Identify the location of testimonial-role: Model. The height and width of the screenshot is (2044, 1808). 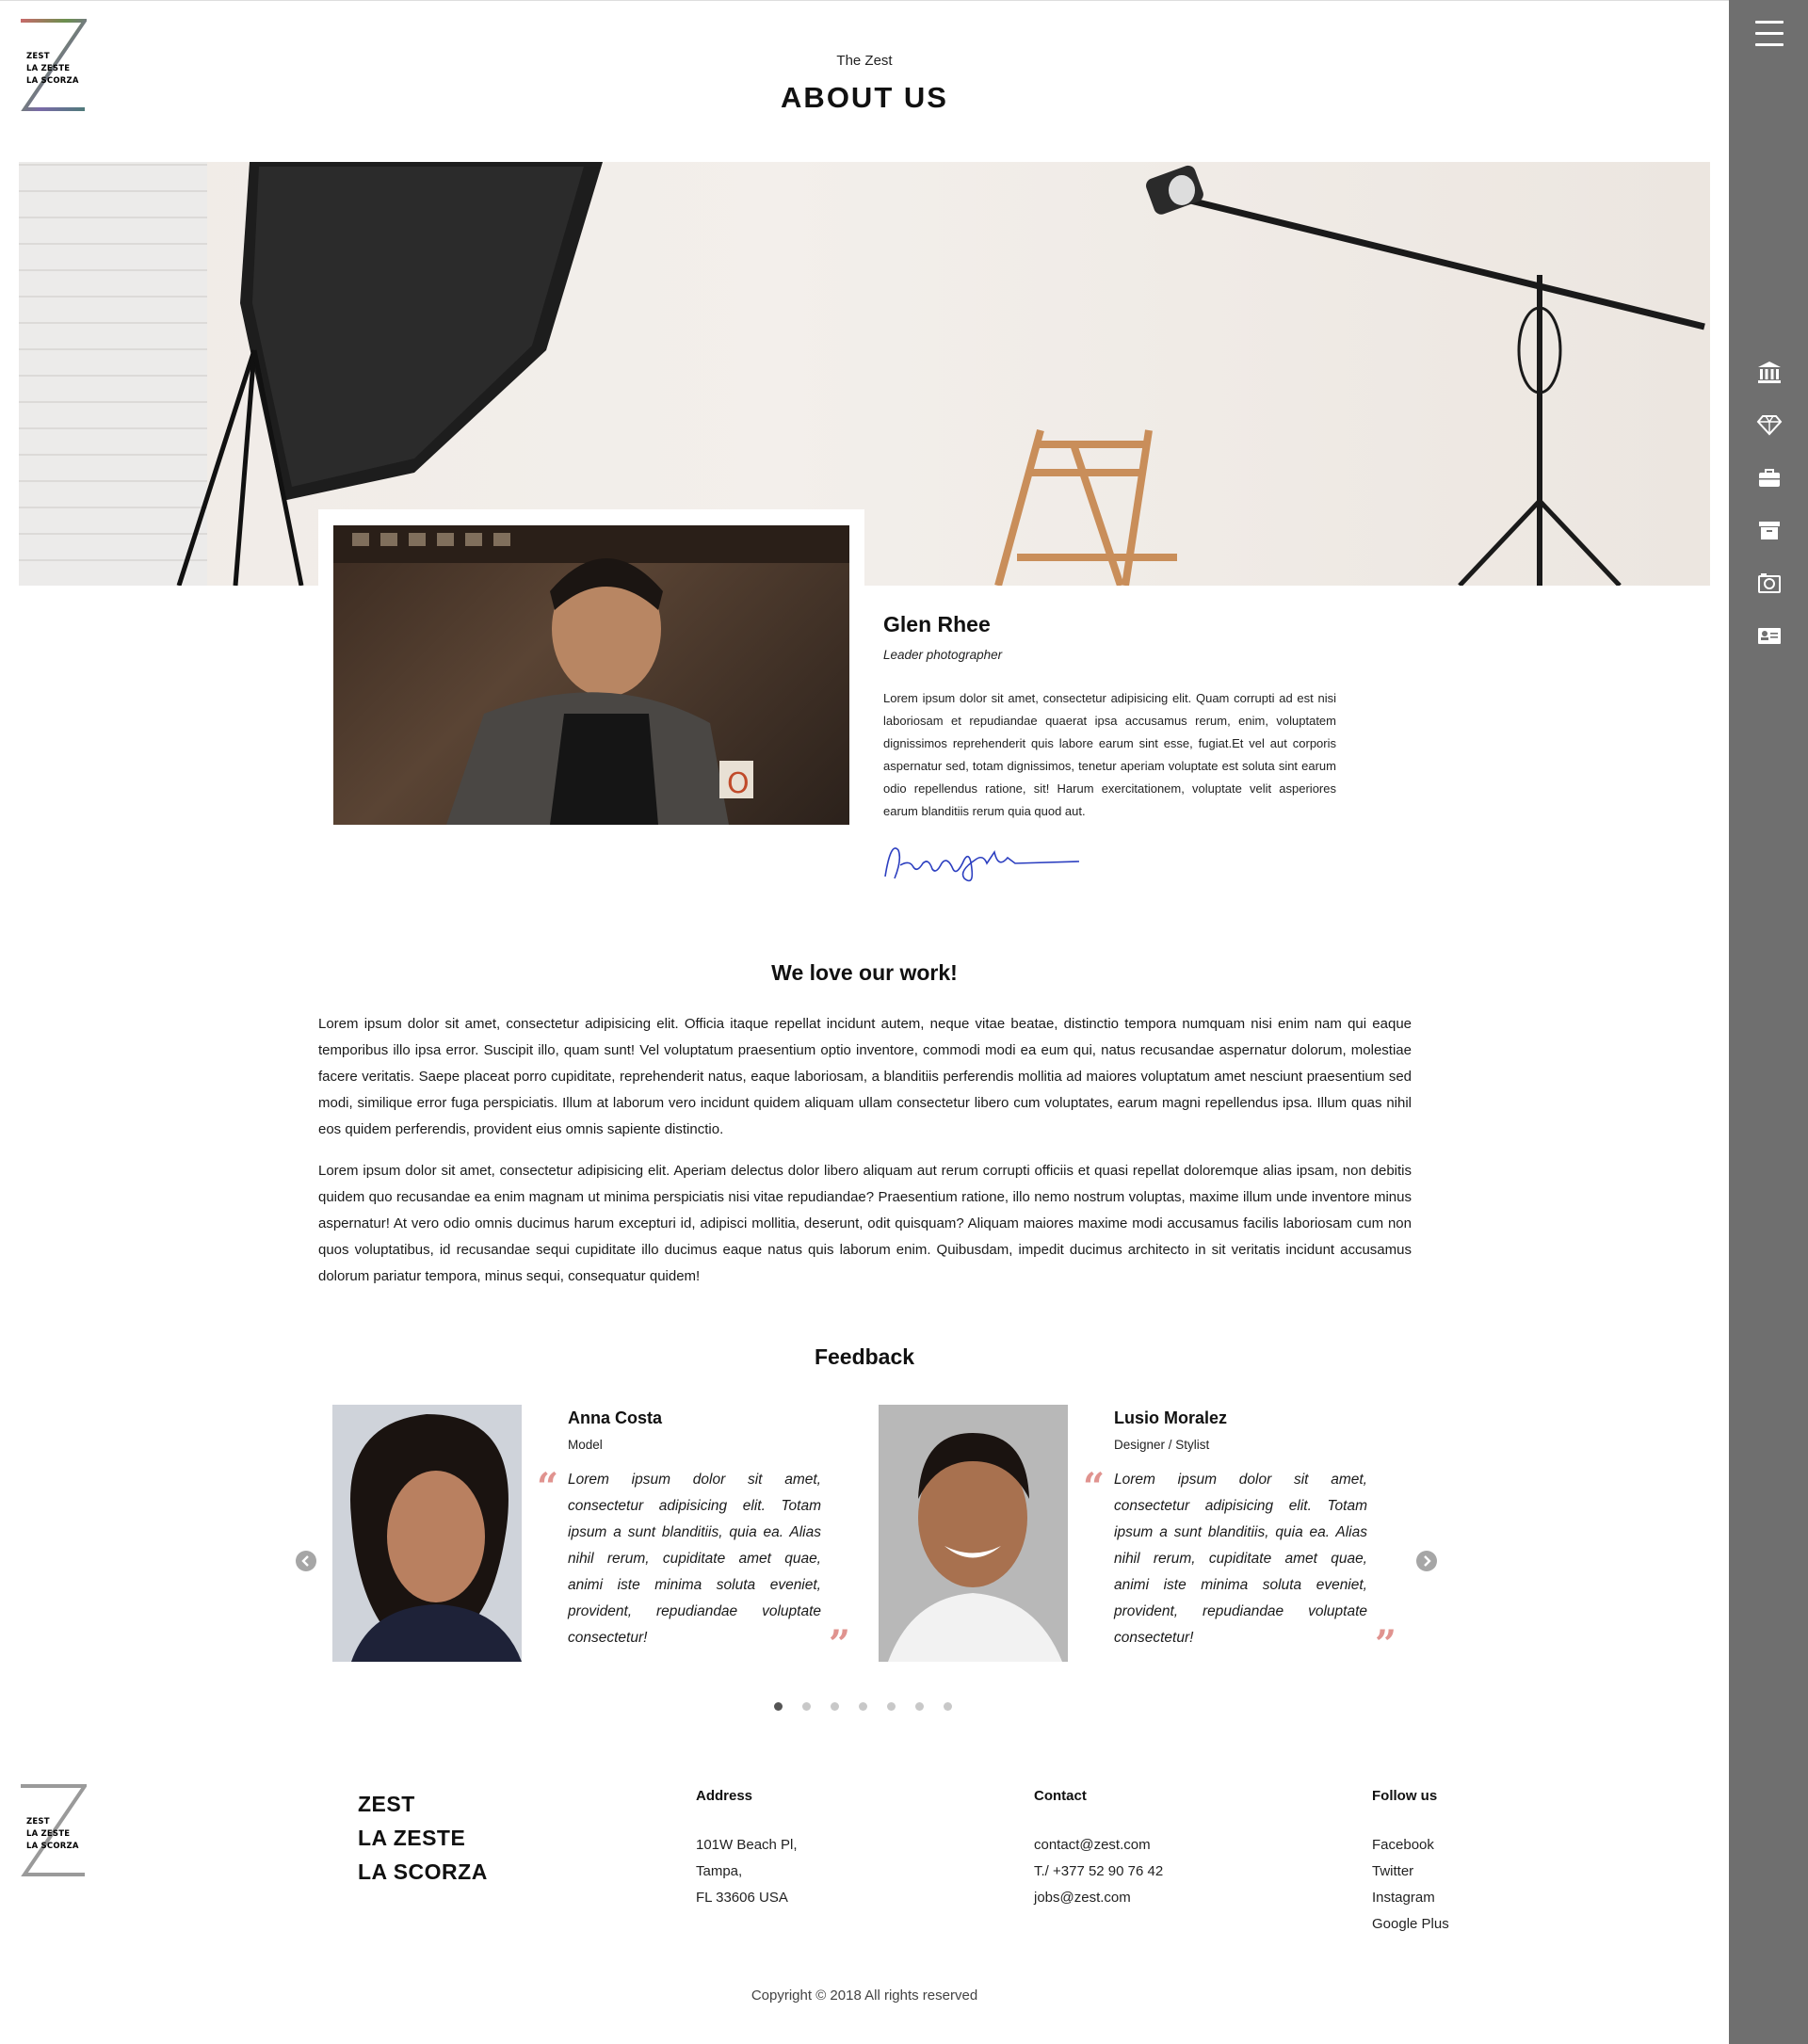
(585, 1445).